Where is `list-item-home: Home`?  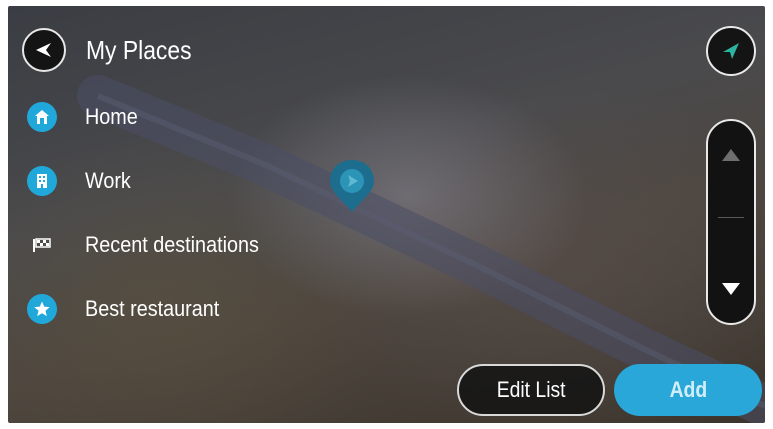 list-item-home: Home is located at coordinates (218, 117).